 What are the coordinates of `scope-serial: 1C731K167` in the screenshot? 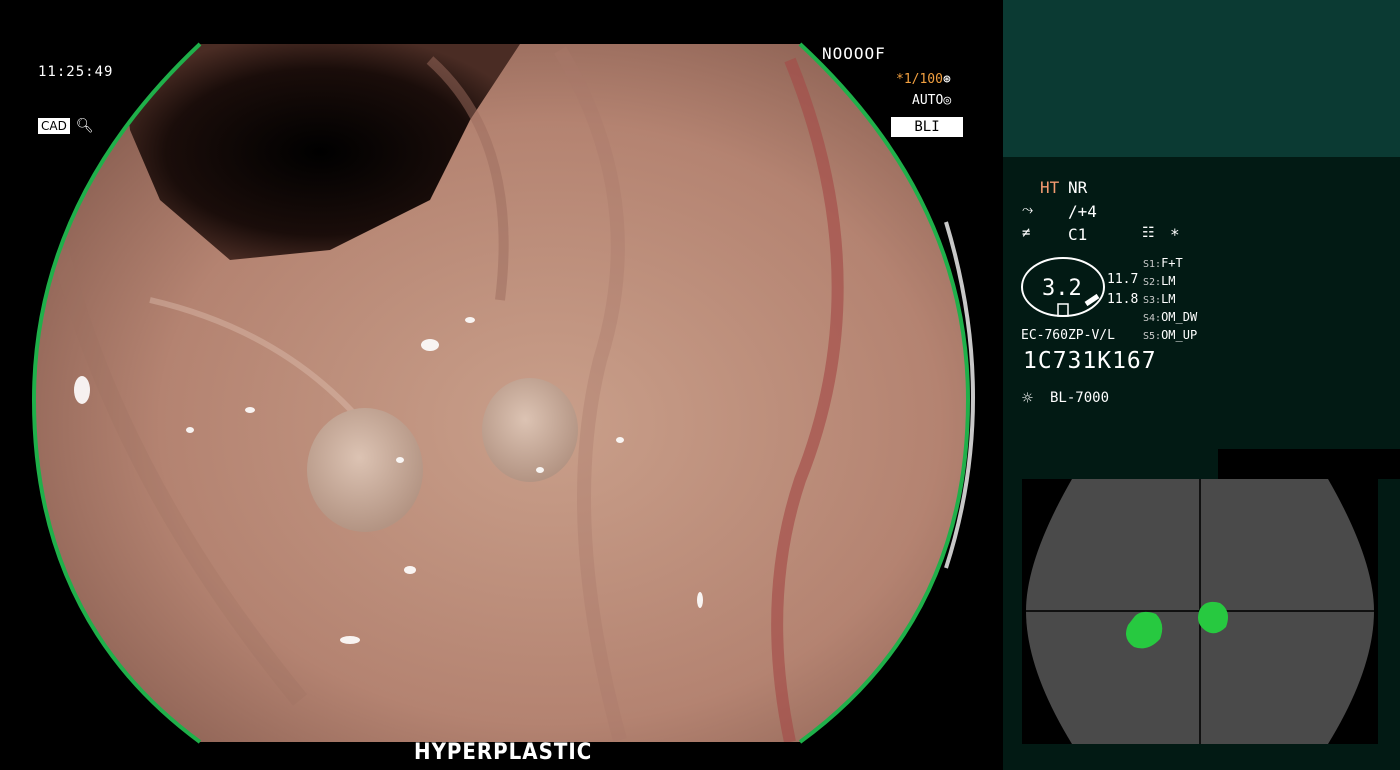 It's located at (1090, 361).